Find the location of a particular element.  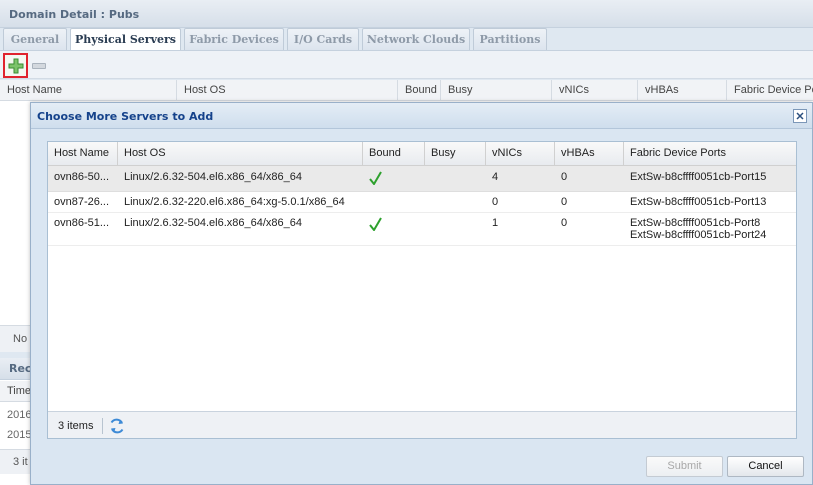

grid-footer: 3 items is located at coordinates (422, 424).